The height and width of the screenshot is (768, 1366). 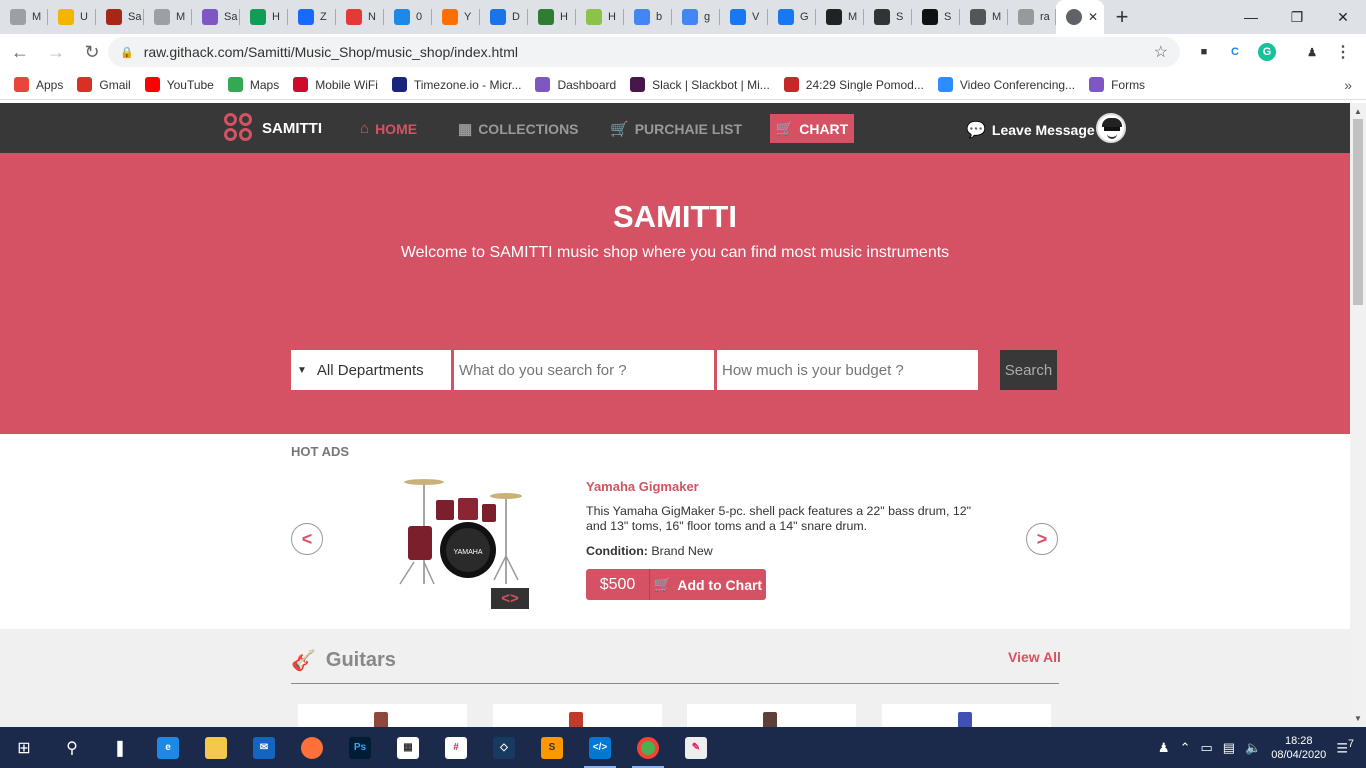 What do you see at coordinates (648, 17) in the screenshot?
I see `browser-tab: b` at bounding box center [648, 17].